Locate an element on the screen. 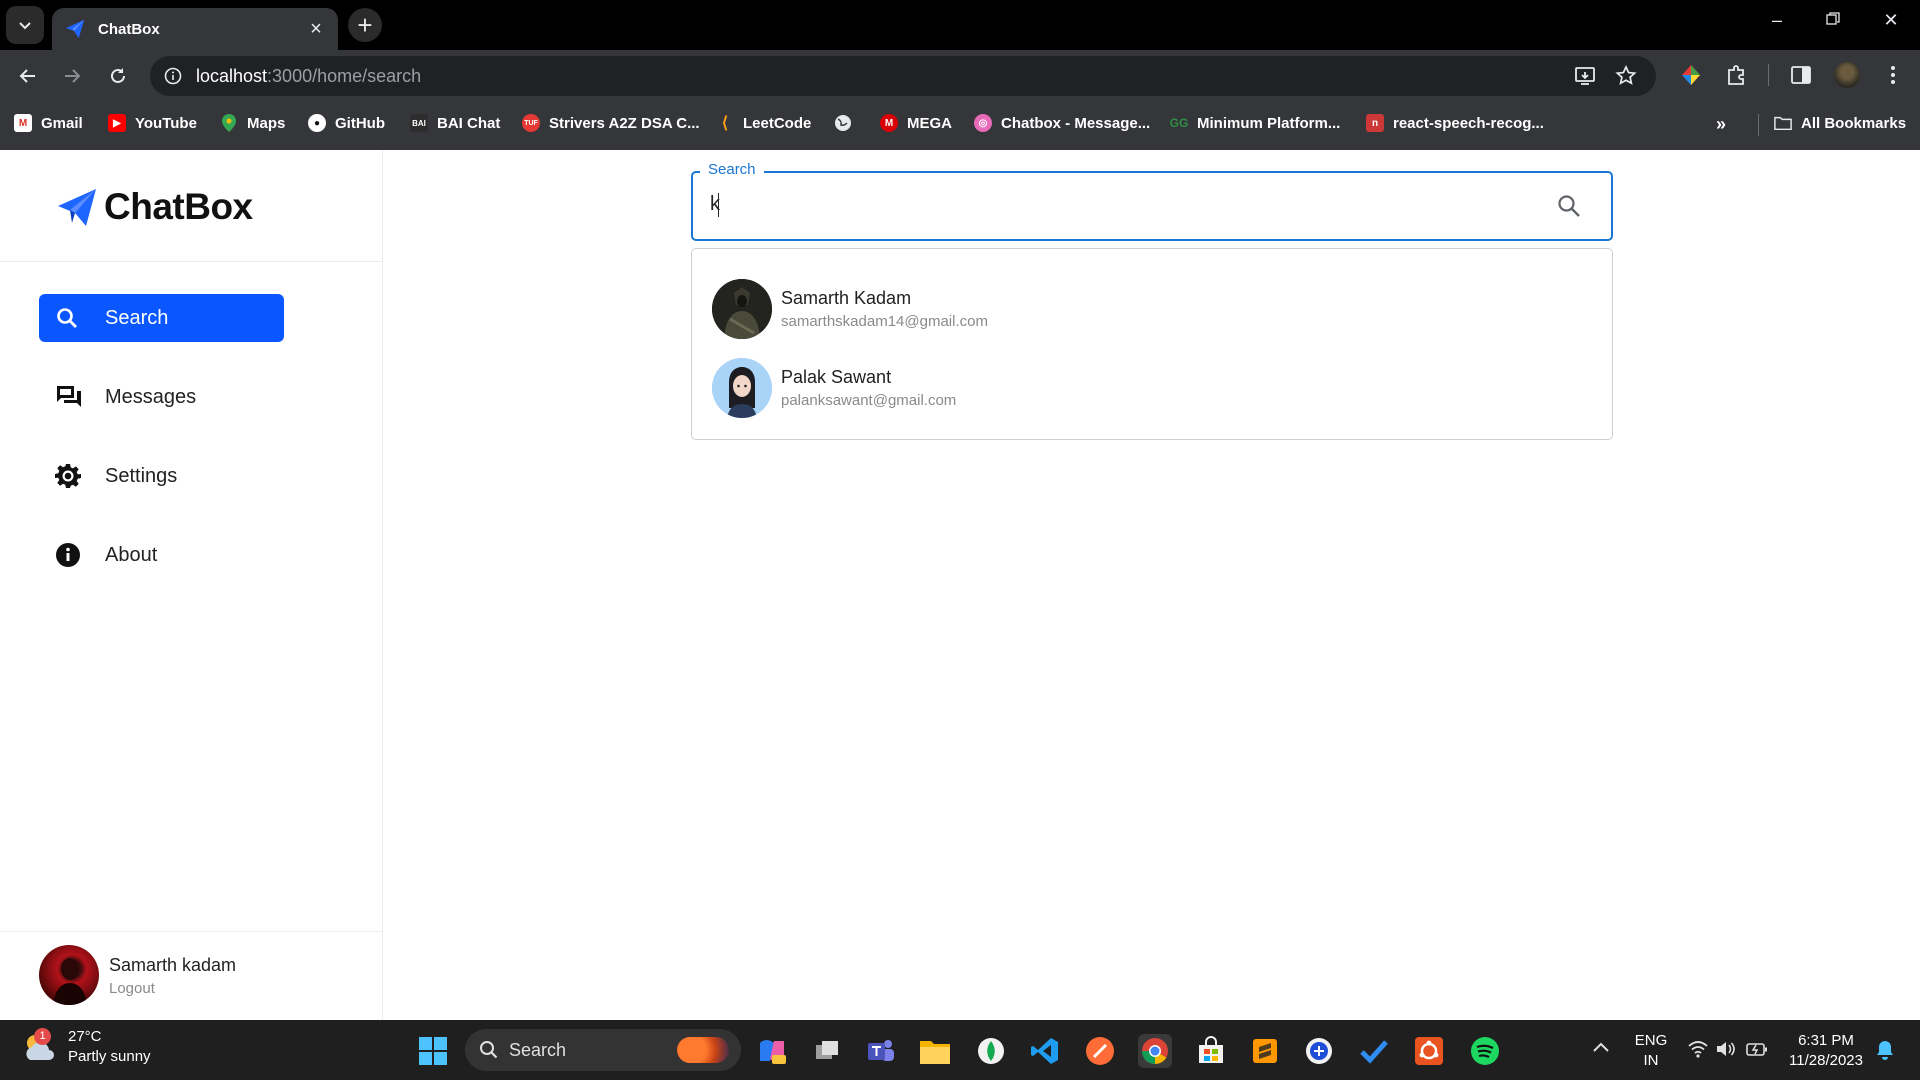  mongodb-app is located at coordinates (991, 1051).